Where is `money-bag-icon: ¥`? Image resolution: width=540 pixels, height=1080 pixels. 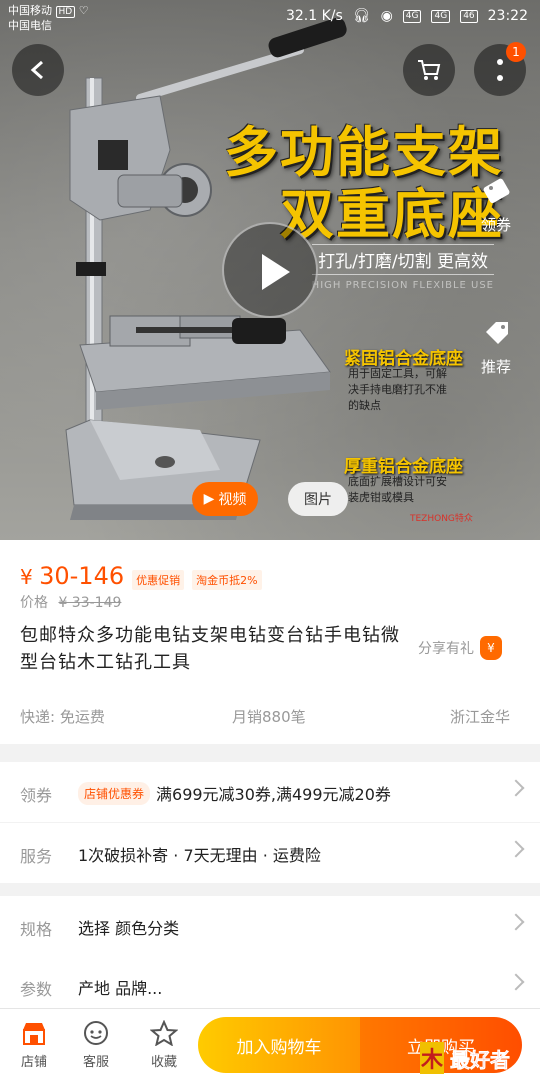 money-bag-icon: ¥ is located at coordinates (491, 648).